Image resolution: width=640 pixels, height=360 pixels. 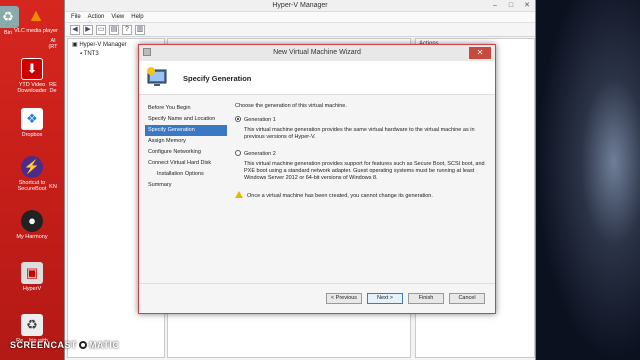 What do you see at coordinates (75, 30) in the screenshot?
I see `back-icon: ◀` at bounding box center [75, 30].